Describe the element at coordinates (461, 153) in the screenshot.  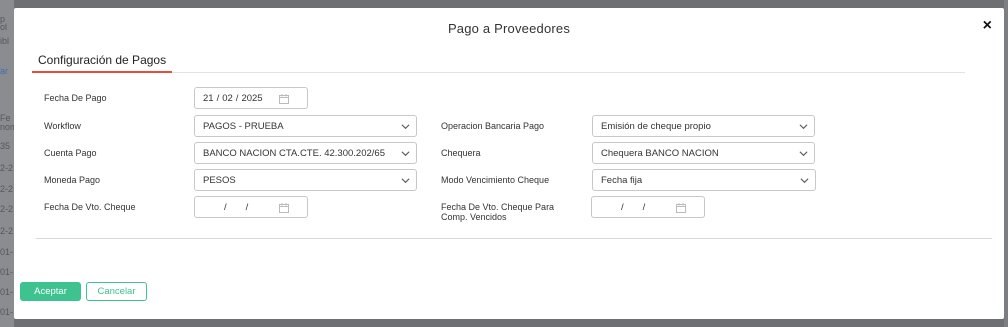
I see `chequera-label: Chequera` at that location.